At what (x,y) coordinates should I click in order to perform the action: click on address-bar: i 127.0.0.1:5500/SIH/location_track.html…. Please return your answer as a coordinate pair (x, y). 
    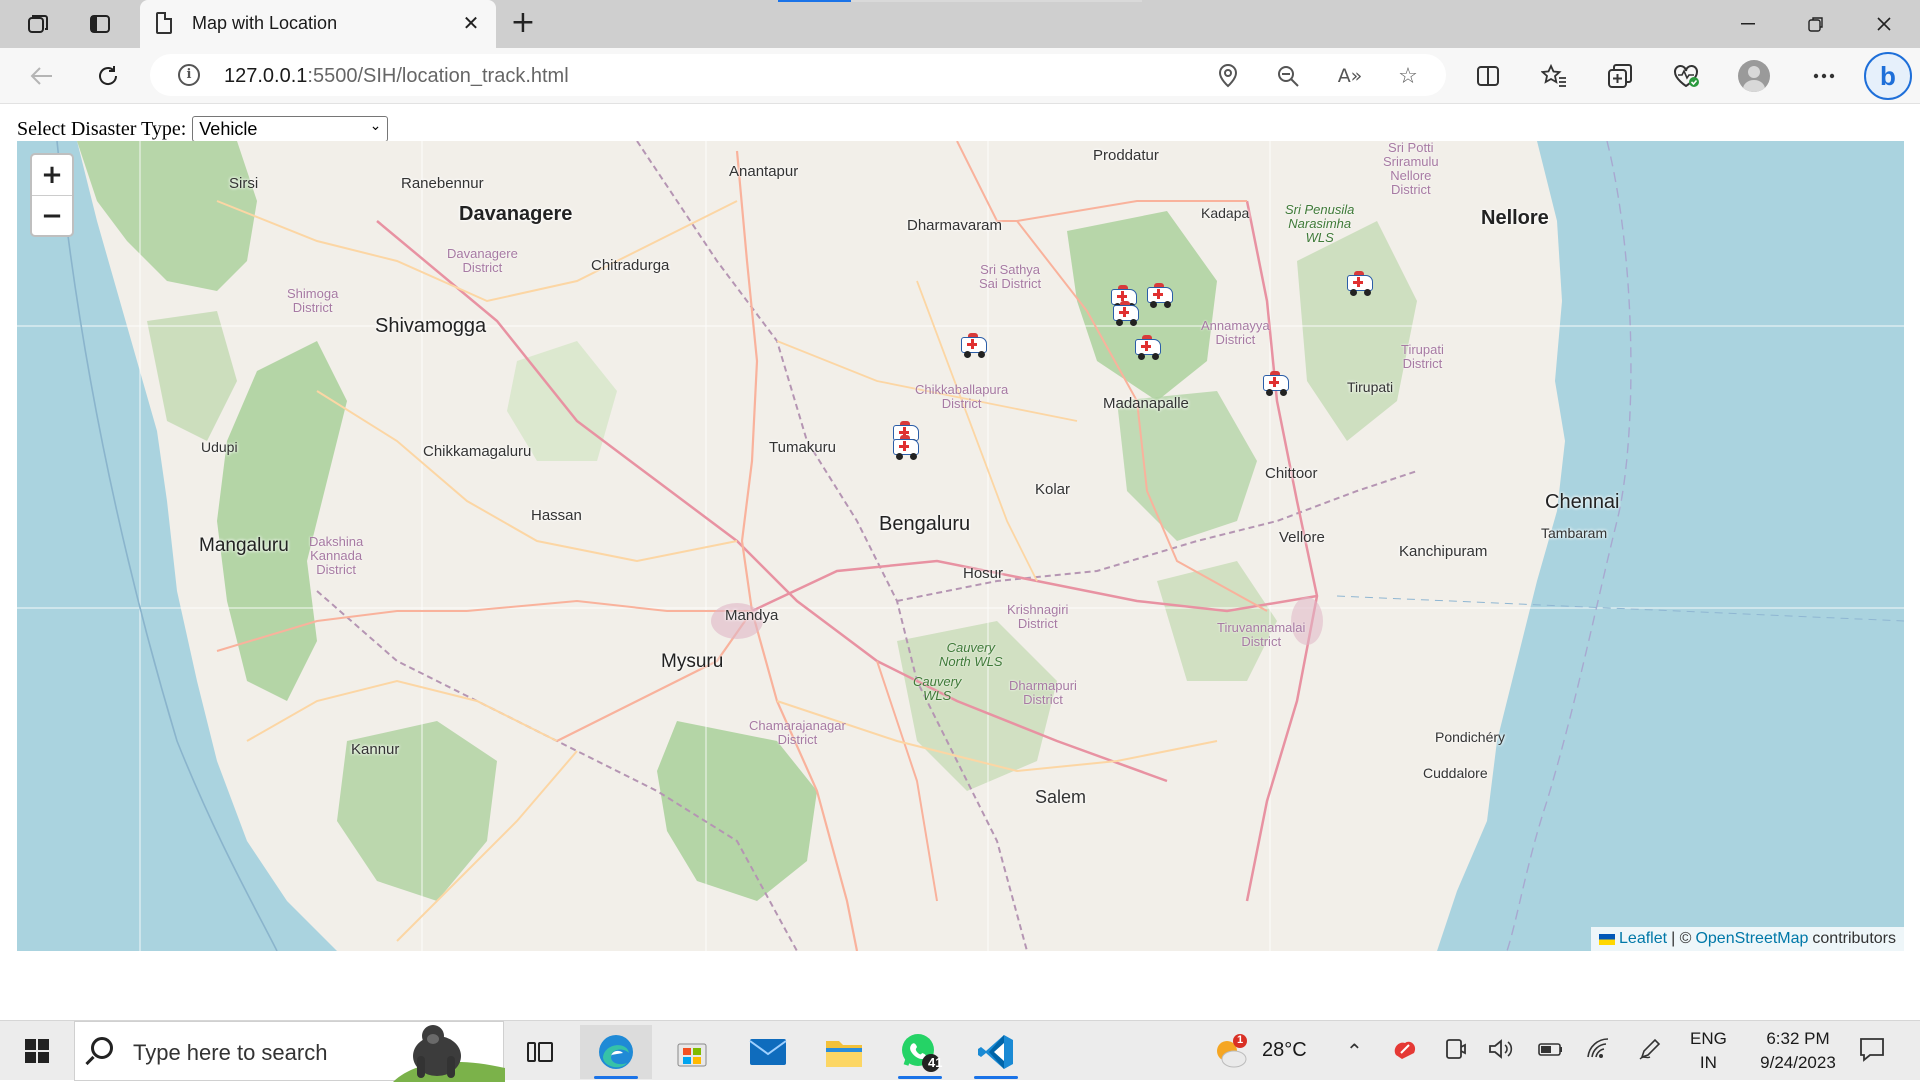
    Looking at the image, I should click on (798, 75).